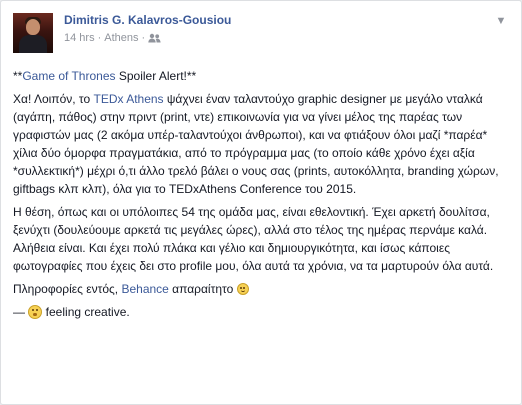 This screenshot has width=522, height=405. What do you see at coordinates (154, 38) in the screenshot?
I see `friends-icon` at bounding box center [154, 38].